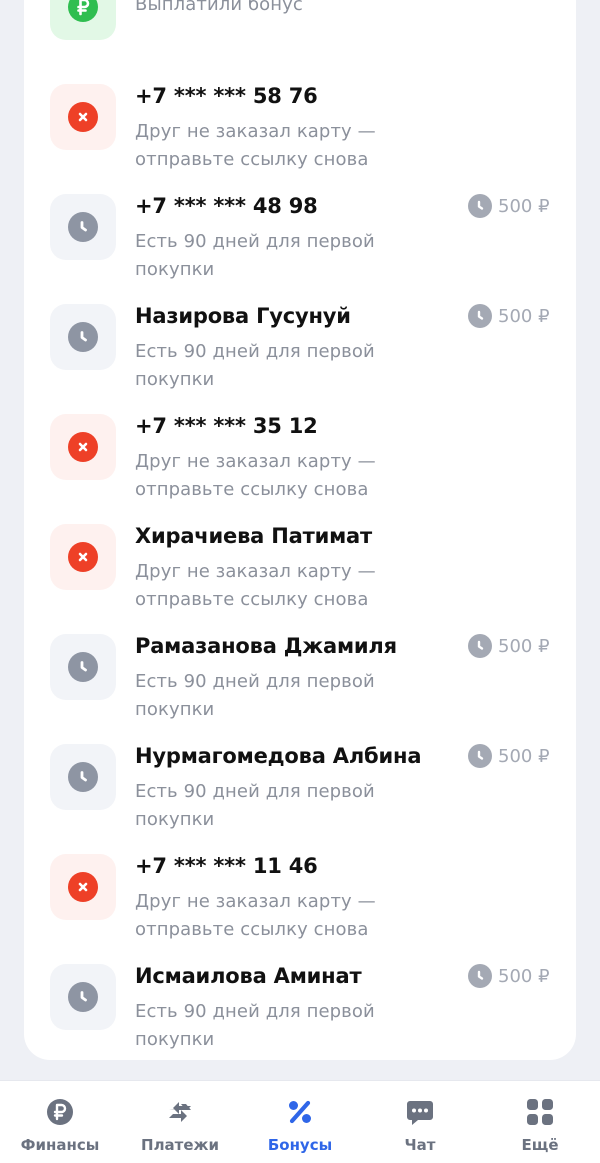  Describe the element at coordinates (219, 7) in the screenshot. I see `referral-status-text: Выплатили бонус` at that location.